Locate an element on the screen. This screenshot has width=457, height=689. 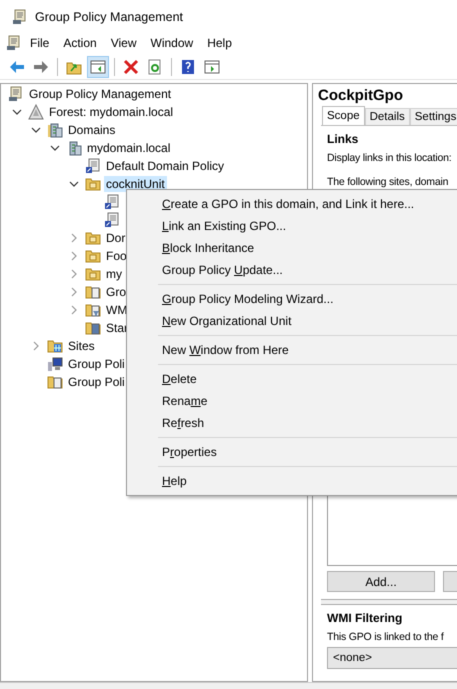
tree-item: Forest: mydomain.local is located at coordinates (111, 112).